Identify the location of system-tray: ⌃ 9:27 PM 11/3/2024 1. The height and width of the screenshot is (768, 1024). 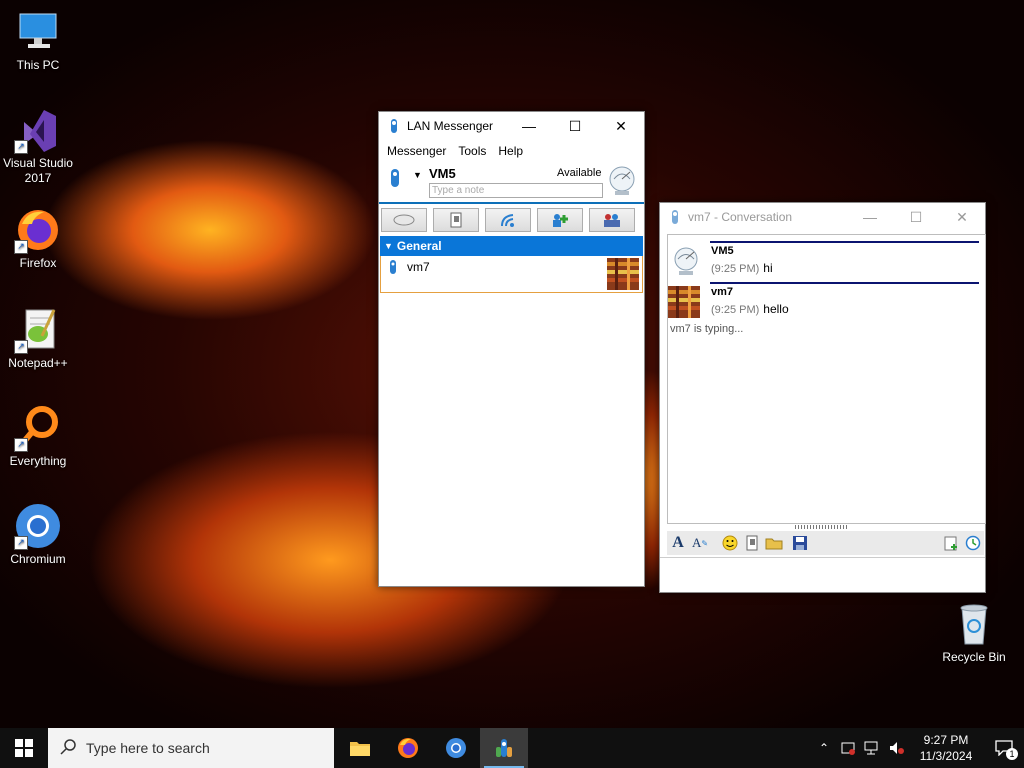
(918, 748).